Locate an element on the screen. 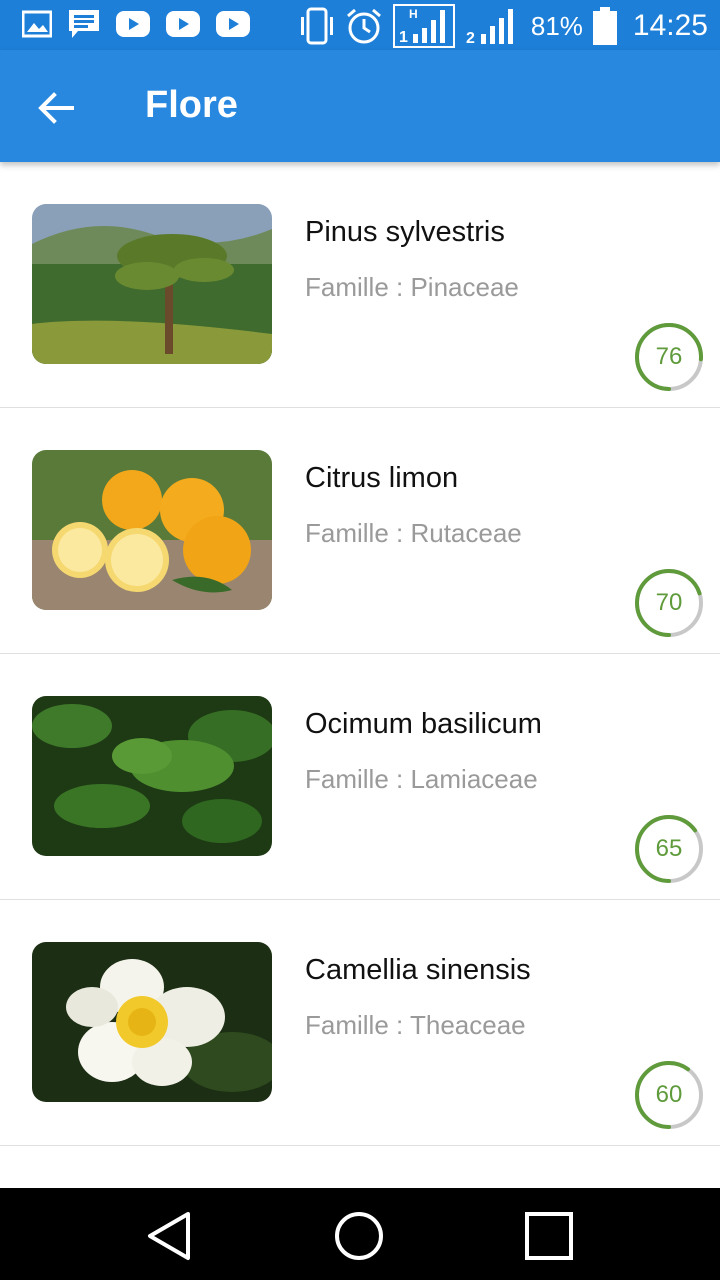  score-value: 65 is located at coordinates (669, 848).